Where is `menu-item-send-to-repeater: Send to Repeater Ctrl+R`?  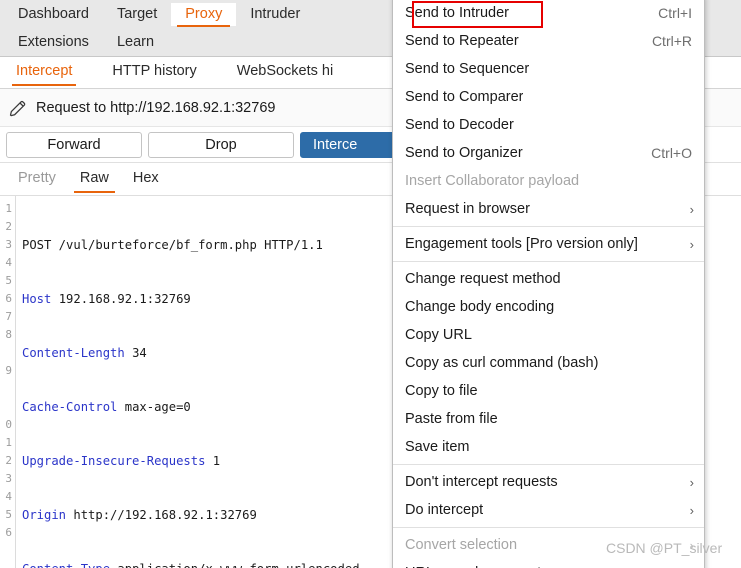
menu-item-send-to-repeater: Send to Repeater Ctrl+R is located at coordinates (548, 41).